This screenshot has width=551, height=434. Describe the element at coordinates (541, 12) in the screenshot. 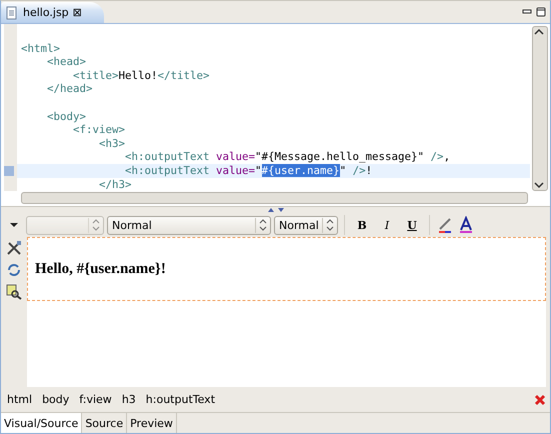

I see `maximize-icon` at that location.